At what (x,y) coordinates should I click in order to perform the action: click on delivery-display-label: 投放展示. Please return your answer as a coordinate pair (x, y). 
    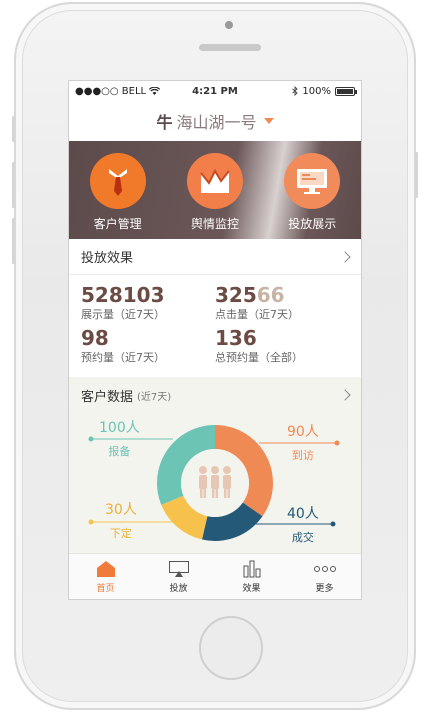
    Looking at the image, I should click on (312, 224).